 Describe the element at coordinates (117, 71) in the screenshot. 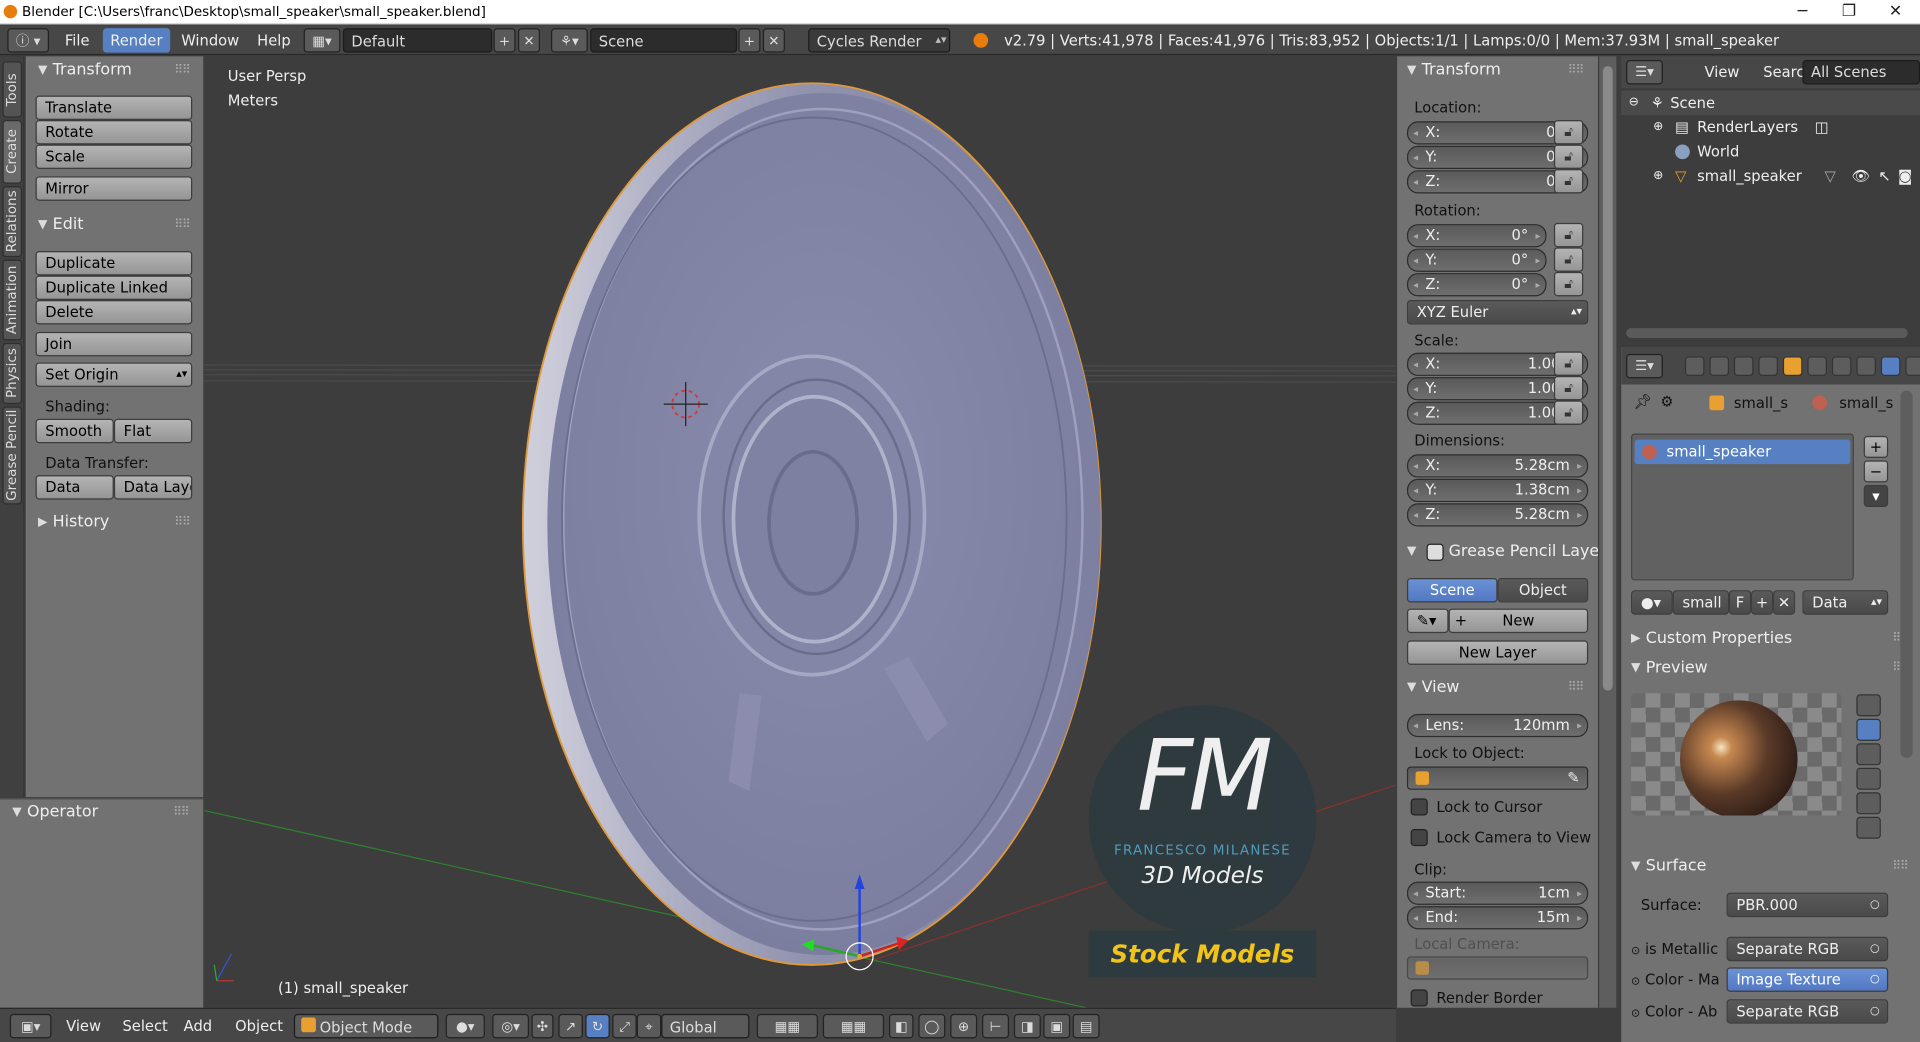

I see `transform-panel-header: ▼ Transform ⠿⠿` at that location.